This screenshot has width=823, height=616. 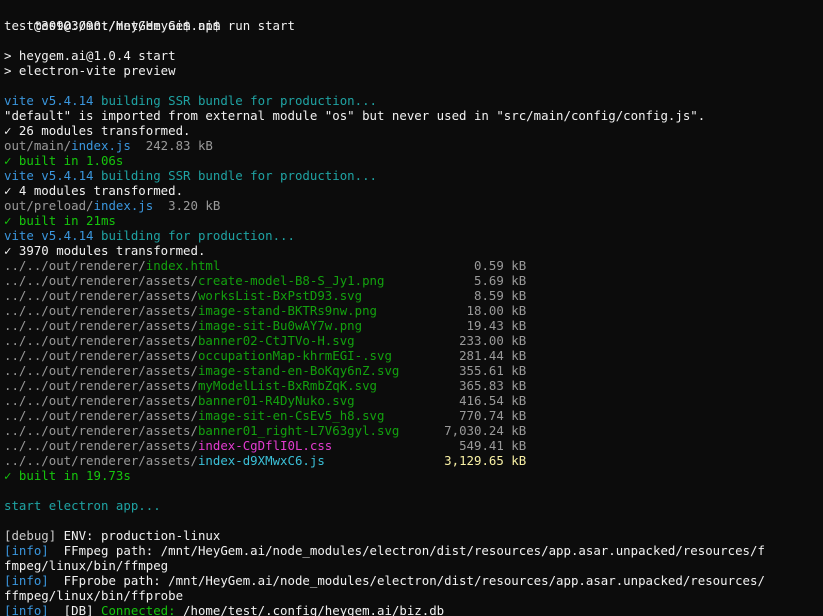 I want to click on file-size: 19.43 kB, so click(x=496, y=325).